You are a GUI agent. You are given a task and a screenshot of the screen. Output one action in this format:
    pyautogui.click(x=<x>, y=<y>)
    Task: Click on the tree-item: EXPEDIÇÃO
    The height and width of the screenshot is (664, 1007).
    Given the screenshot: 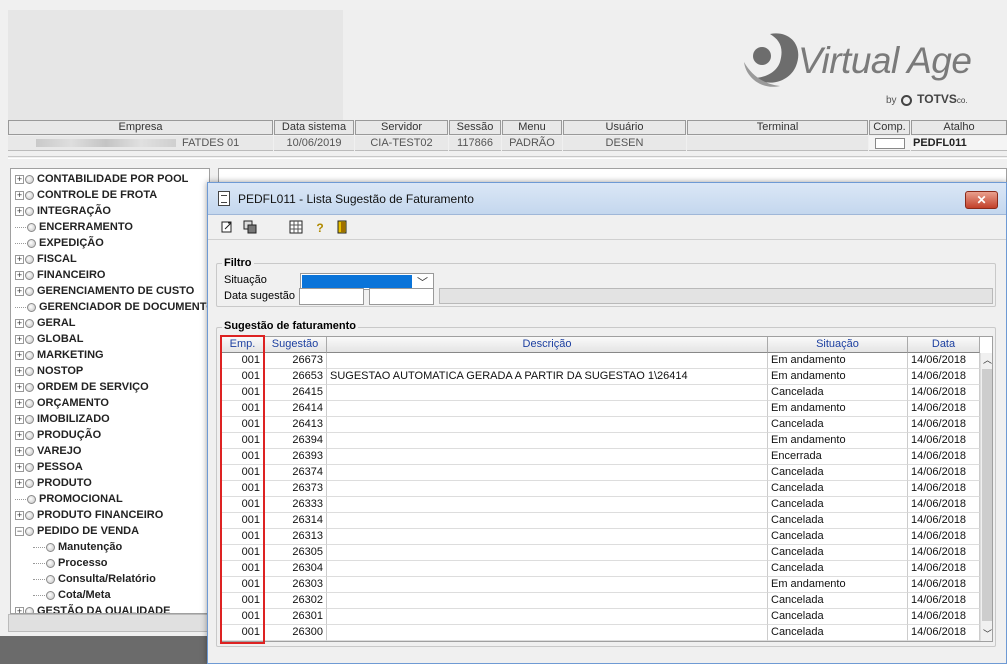 What is the action you would take?
    pyautogui.click(x=59, y=243)
    